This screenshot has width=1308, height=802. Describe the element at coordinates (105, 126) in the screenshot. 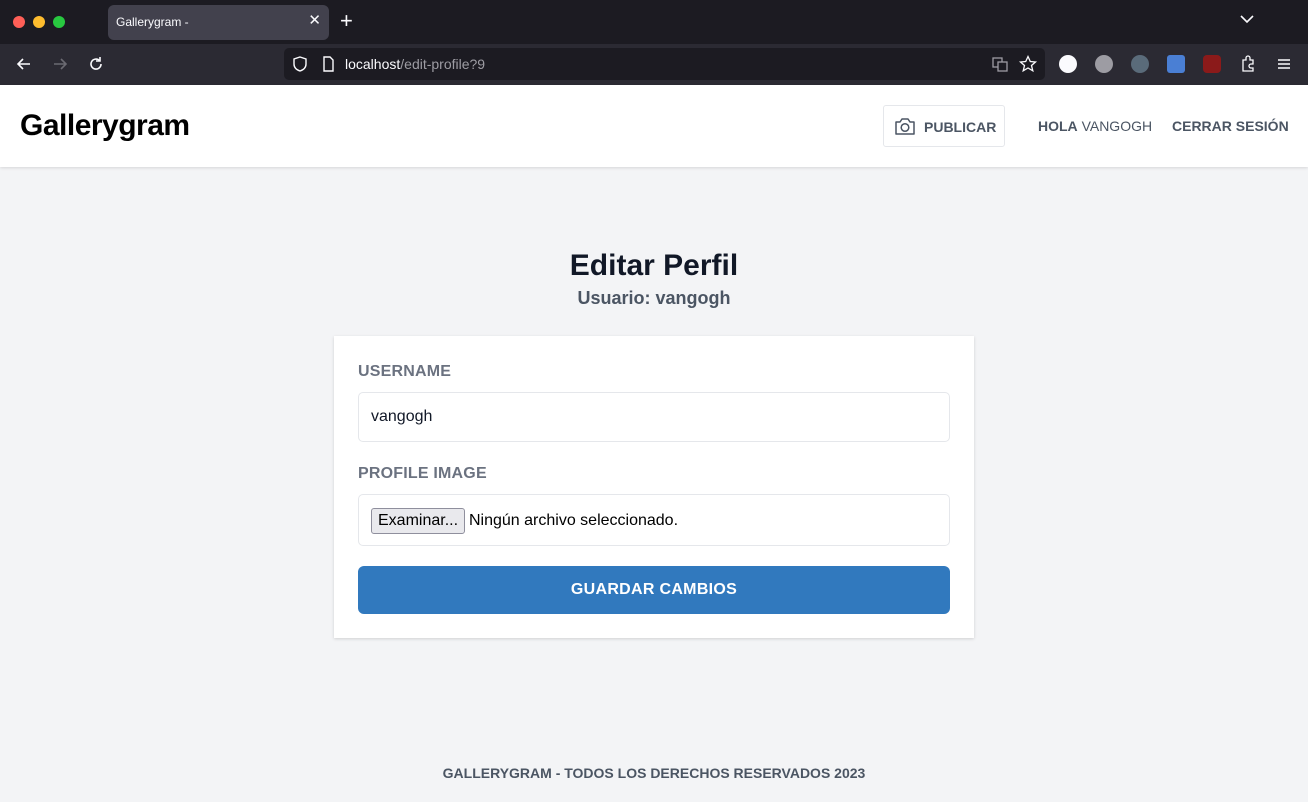

I see `brand-logo: Gallerygram` at that location.